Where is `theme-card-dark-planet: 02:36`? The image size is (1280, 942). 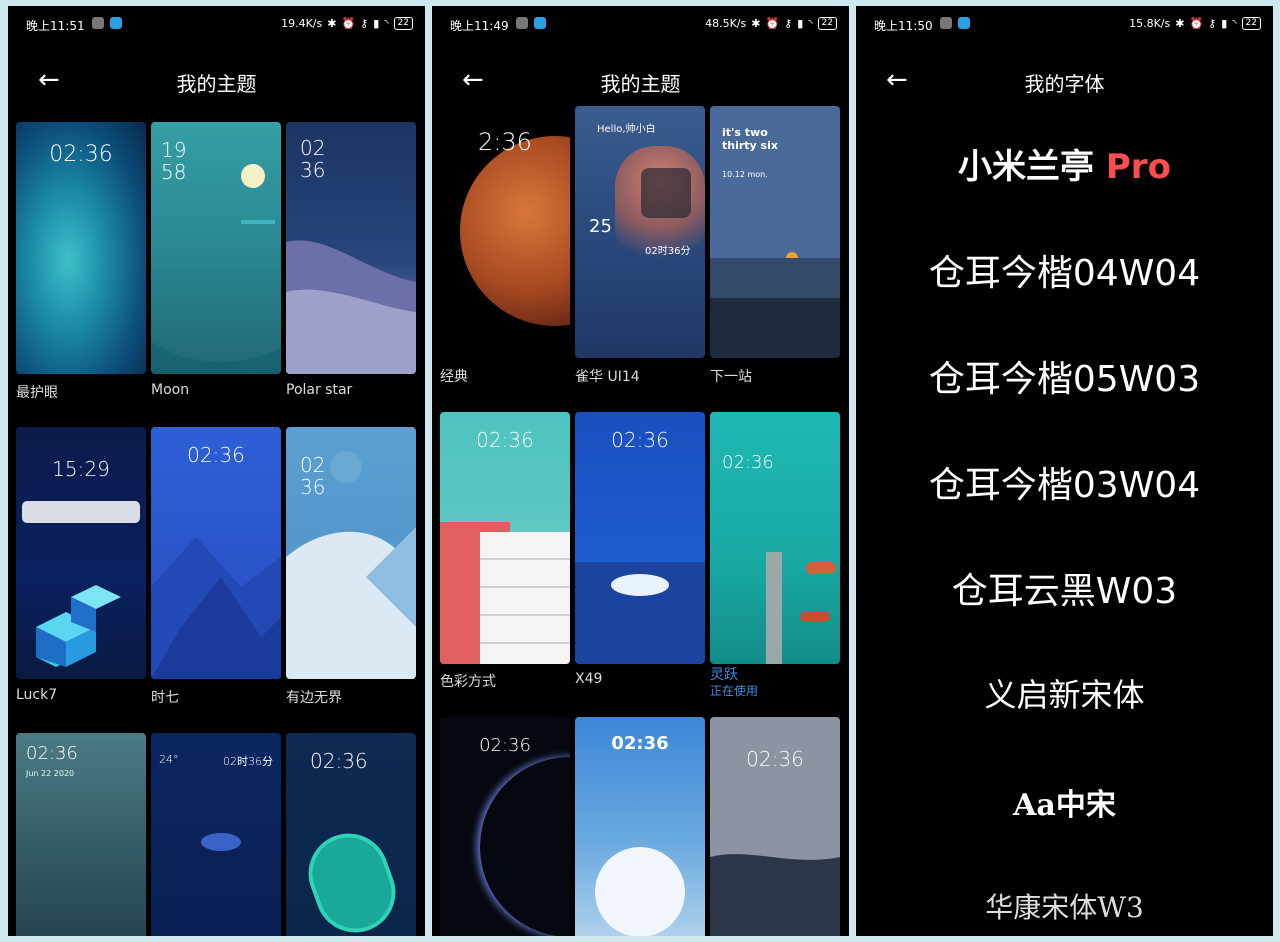
theme-card-dark-planet: 02:36 is located at coordinates (505, 826).